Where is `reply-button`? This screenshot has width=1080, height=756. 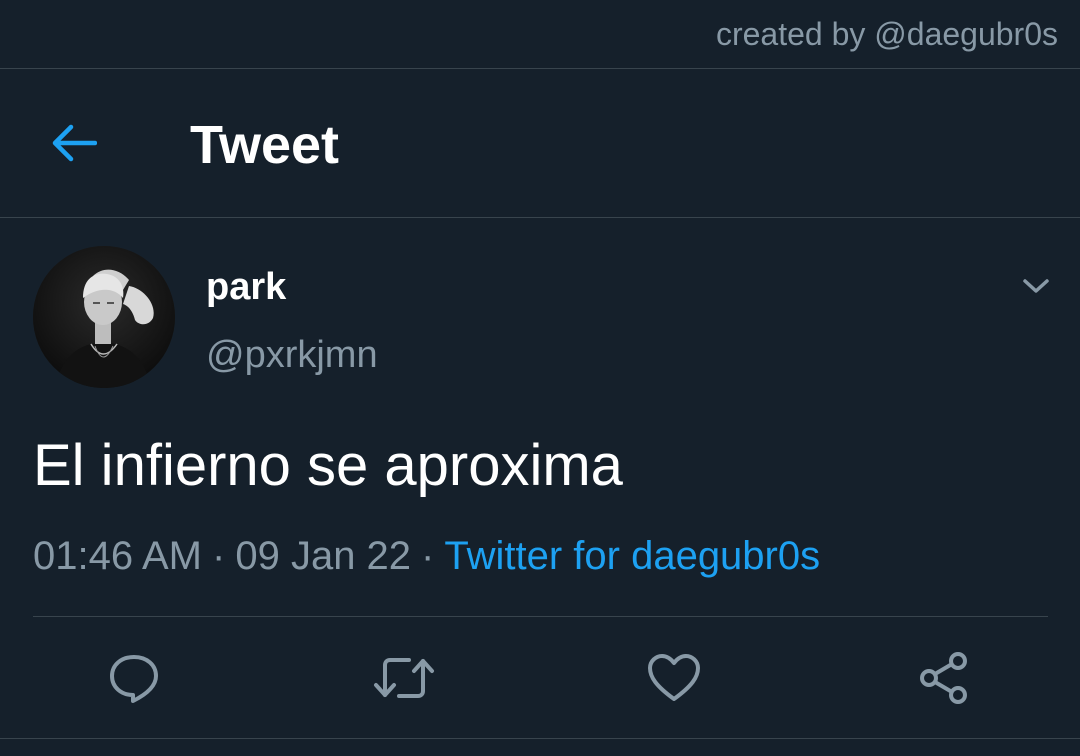 reply-button is located at coordinates (134, 678).